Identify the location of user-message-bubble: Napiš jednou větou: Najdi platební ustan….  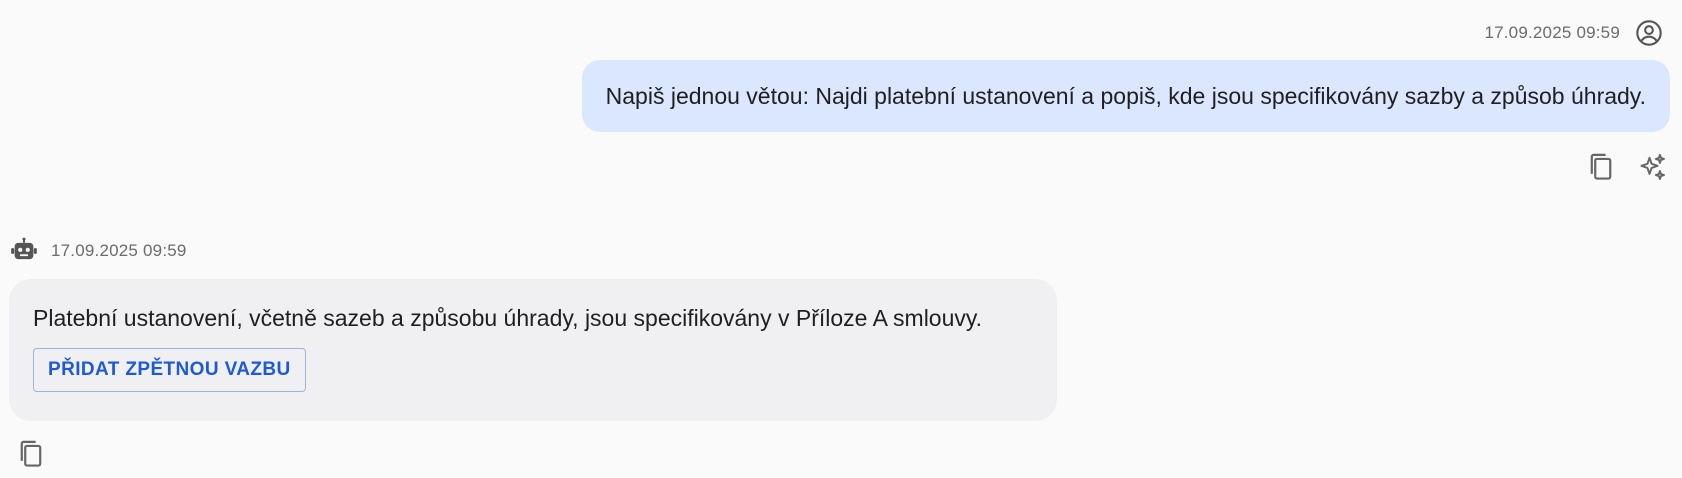
(1125, 96).